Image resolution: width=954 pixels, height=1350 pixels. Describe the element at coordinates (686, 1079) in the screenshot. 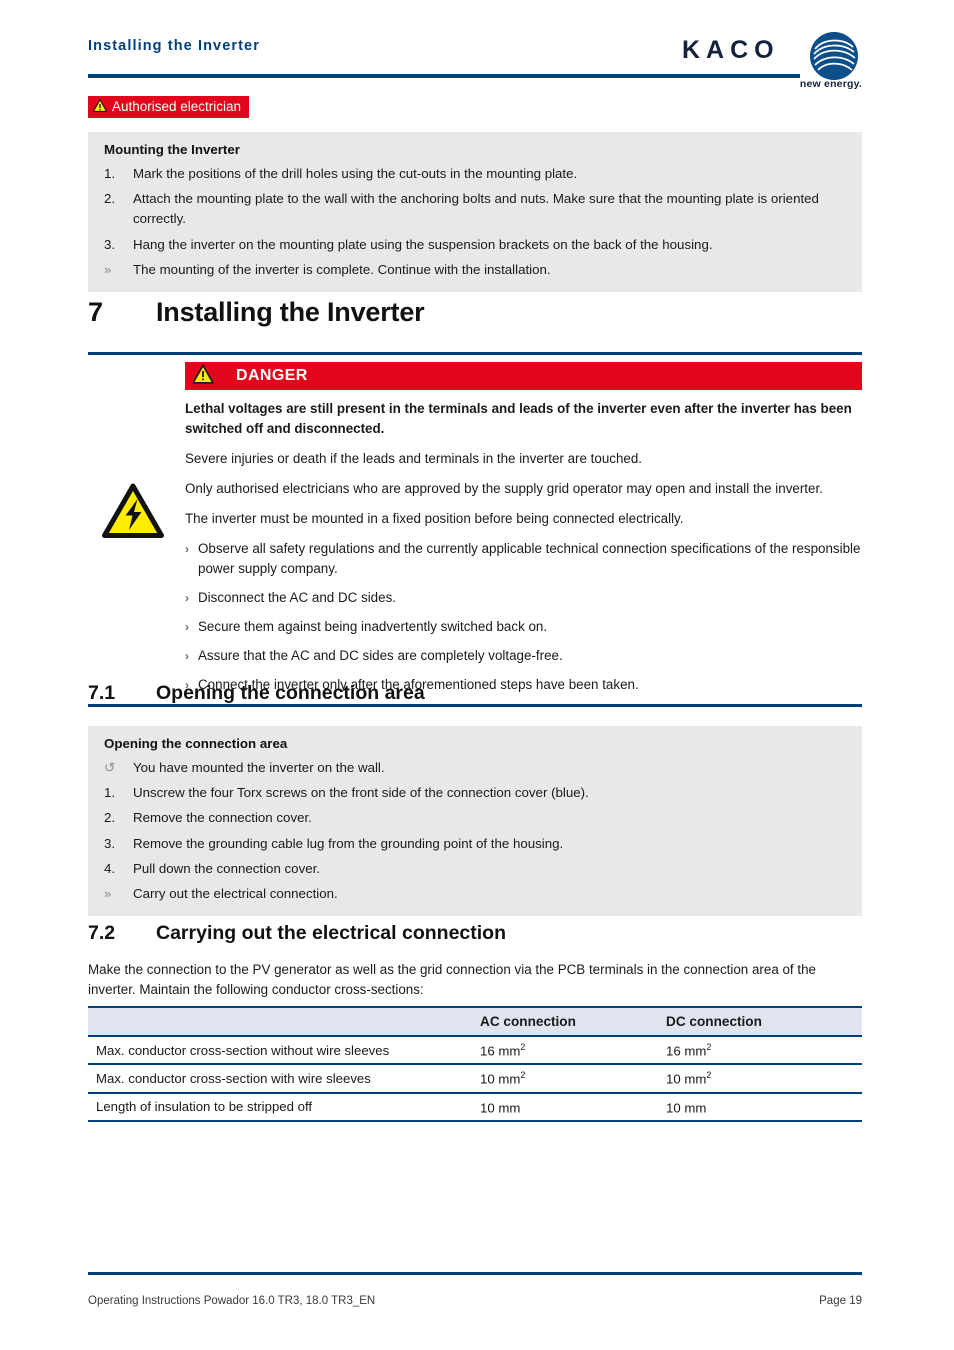

I see `value: 10 mm` at that location.